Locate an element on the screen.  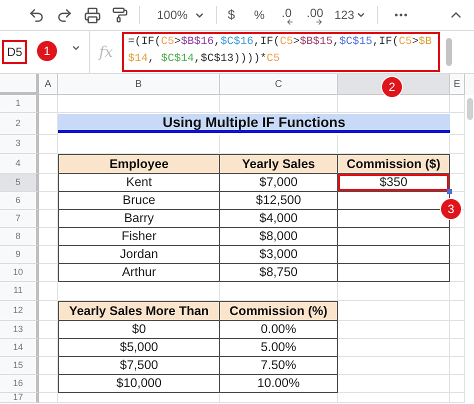
table-cell: Jordan is located at coordinates (139, 255).